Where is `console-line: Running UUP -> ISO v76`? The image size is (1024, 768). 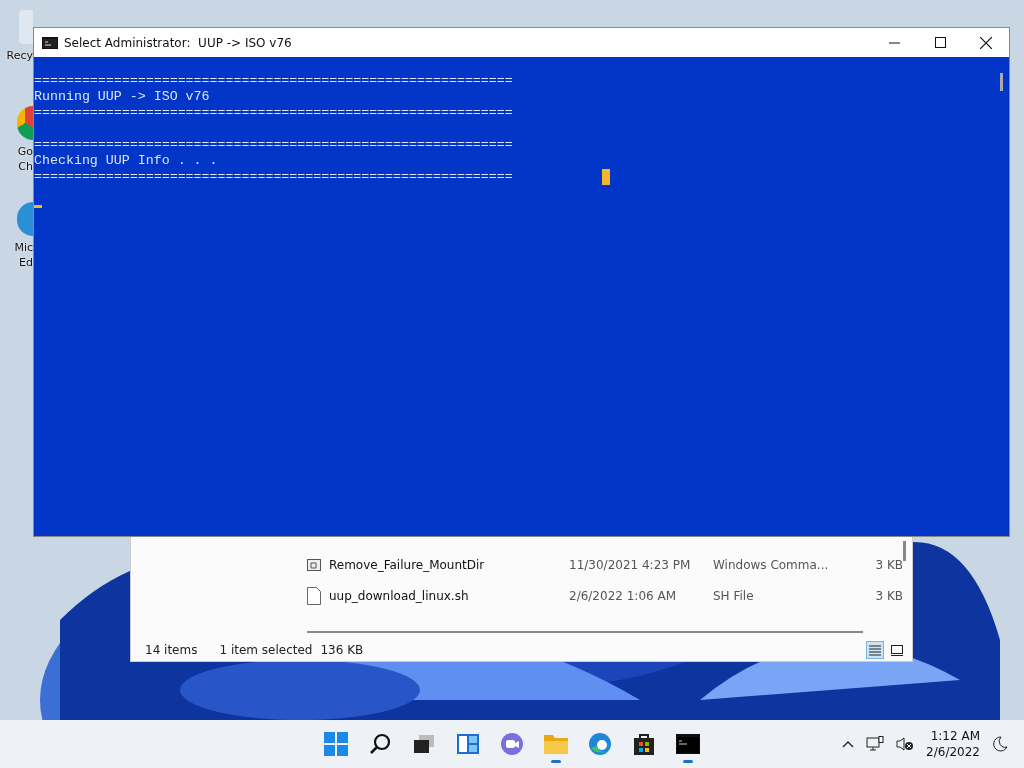 console-line: Running UUP -> ISO v76 is located at coordinates (122, 96).